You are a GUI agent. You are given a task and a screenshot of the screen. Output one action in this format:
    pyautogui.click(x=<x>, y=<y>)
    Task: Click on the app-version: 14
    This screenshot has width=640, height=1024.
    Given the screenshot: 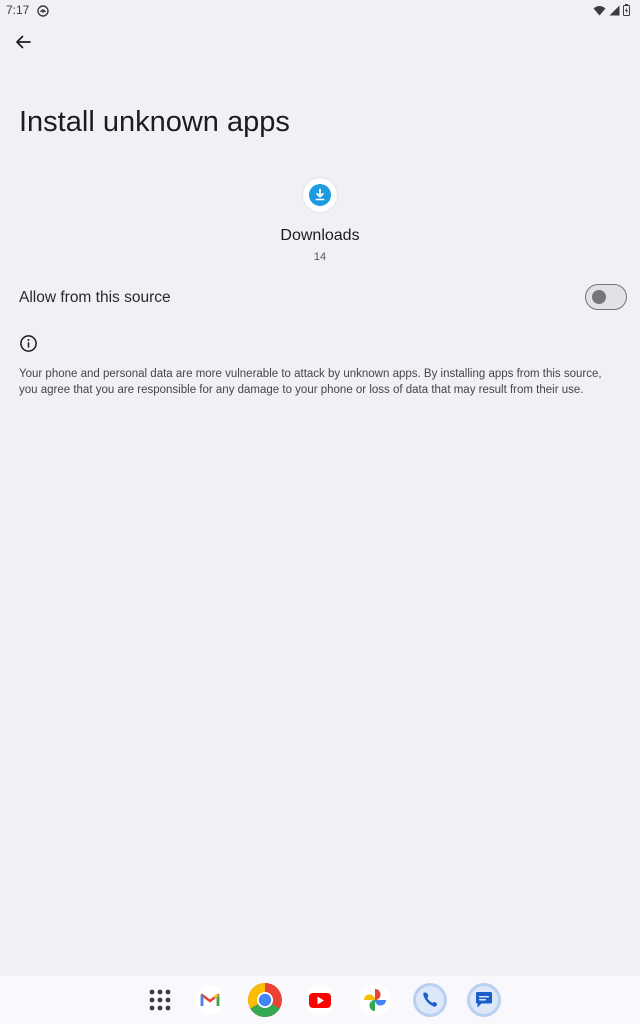 What is the action you would take?
    pyautogui.click(x=320, y=257)
    